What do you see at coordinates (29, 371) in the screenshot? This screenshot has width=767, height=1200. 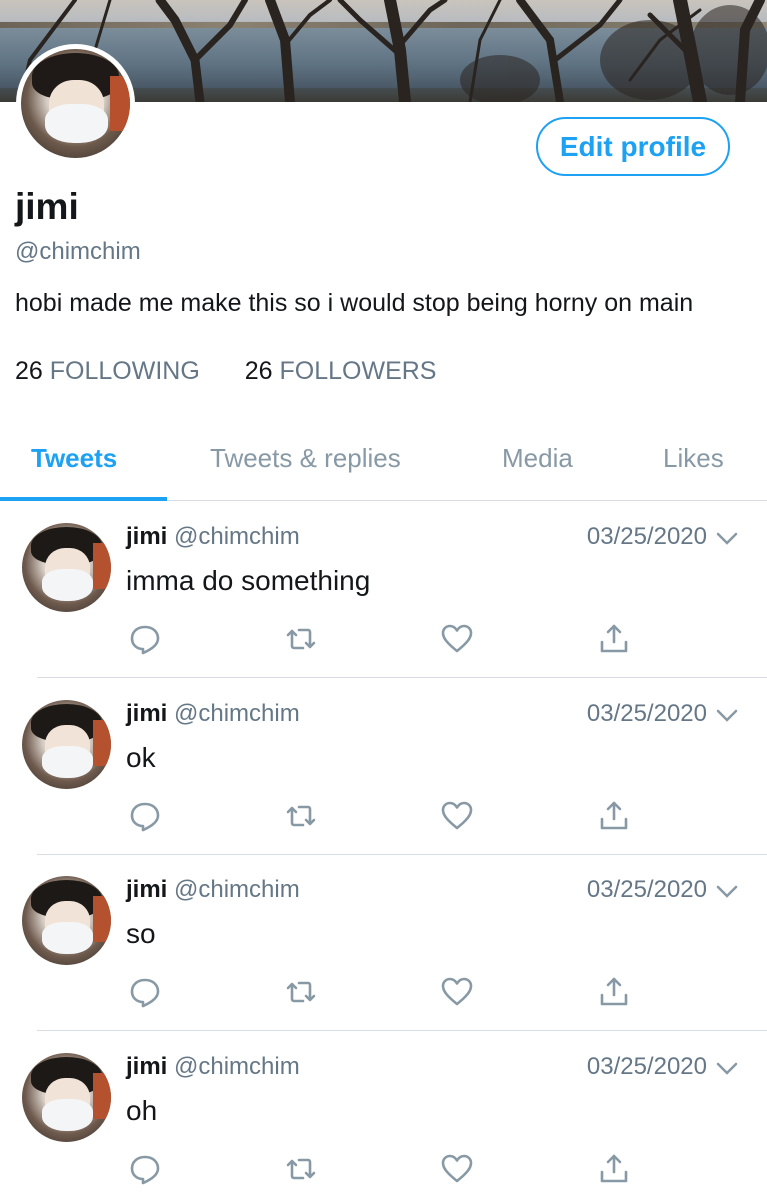 I see `following-count: 26` at bounding box center [29, 371].